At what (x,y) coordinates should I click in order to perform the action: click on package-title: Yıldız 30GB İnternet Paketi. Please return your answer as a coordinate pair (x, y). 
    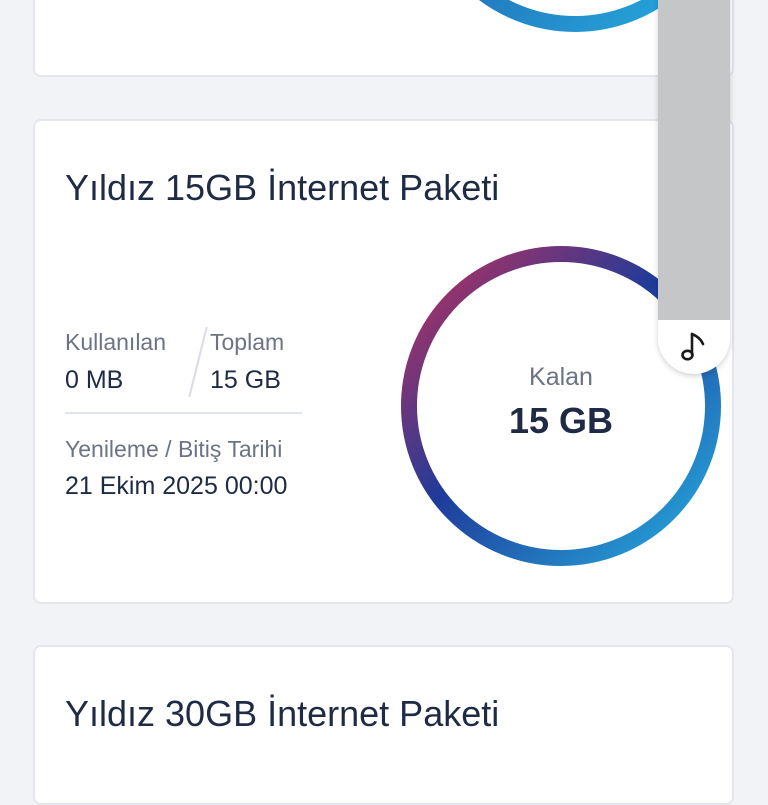
    Looking at the image, I should click on (282, 713).